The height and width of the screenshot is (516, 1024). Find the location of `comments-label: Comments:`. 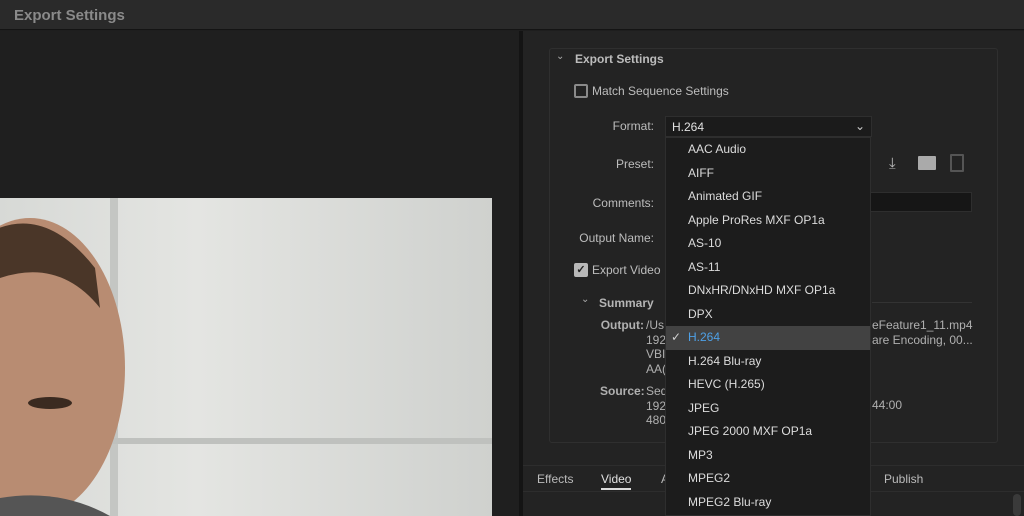

comments-label: Comments: is located at coordinates (623, 203).